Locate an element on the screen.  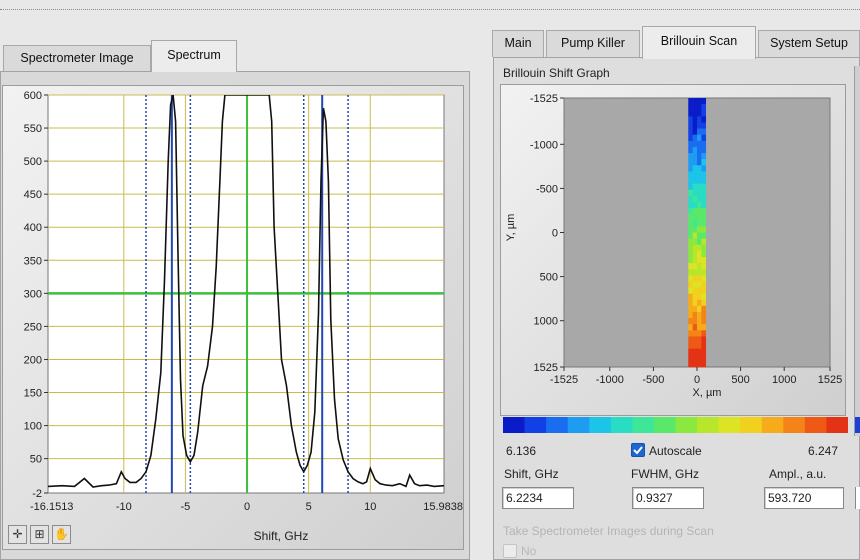
shift-field: 6.2234 is located at coordinates (538, 498).